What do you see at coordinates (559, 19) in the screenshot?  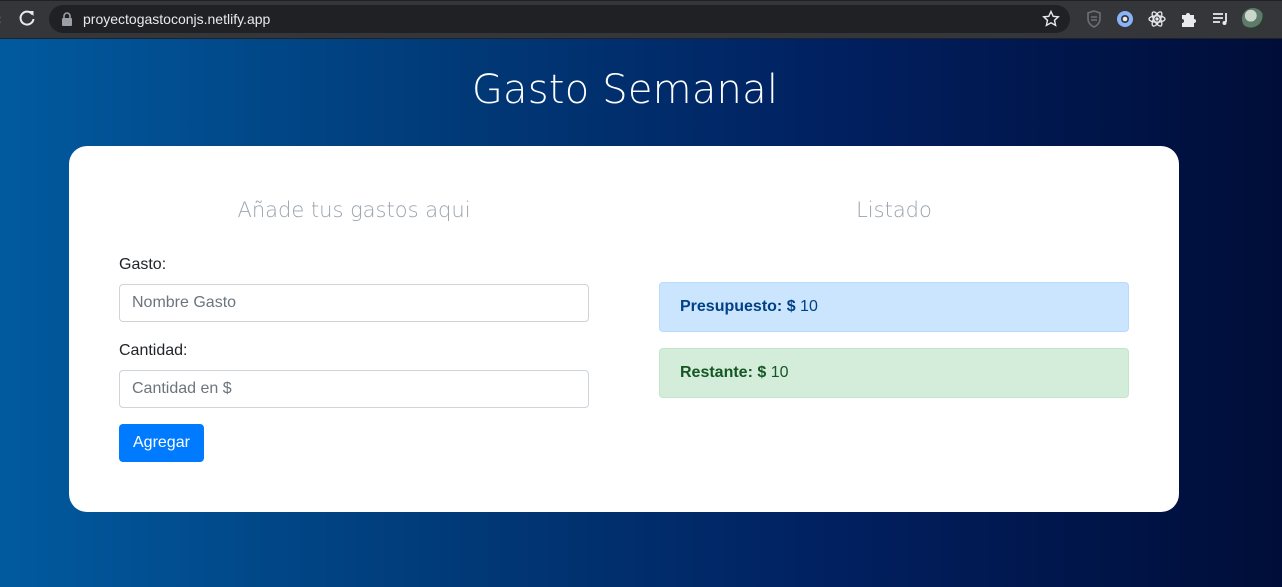 I see `address-bar: proyectogastoconjs.netlify.app` at bounding box center [559, 19].